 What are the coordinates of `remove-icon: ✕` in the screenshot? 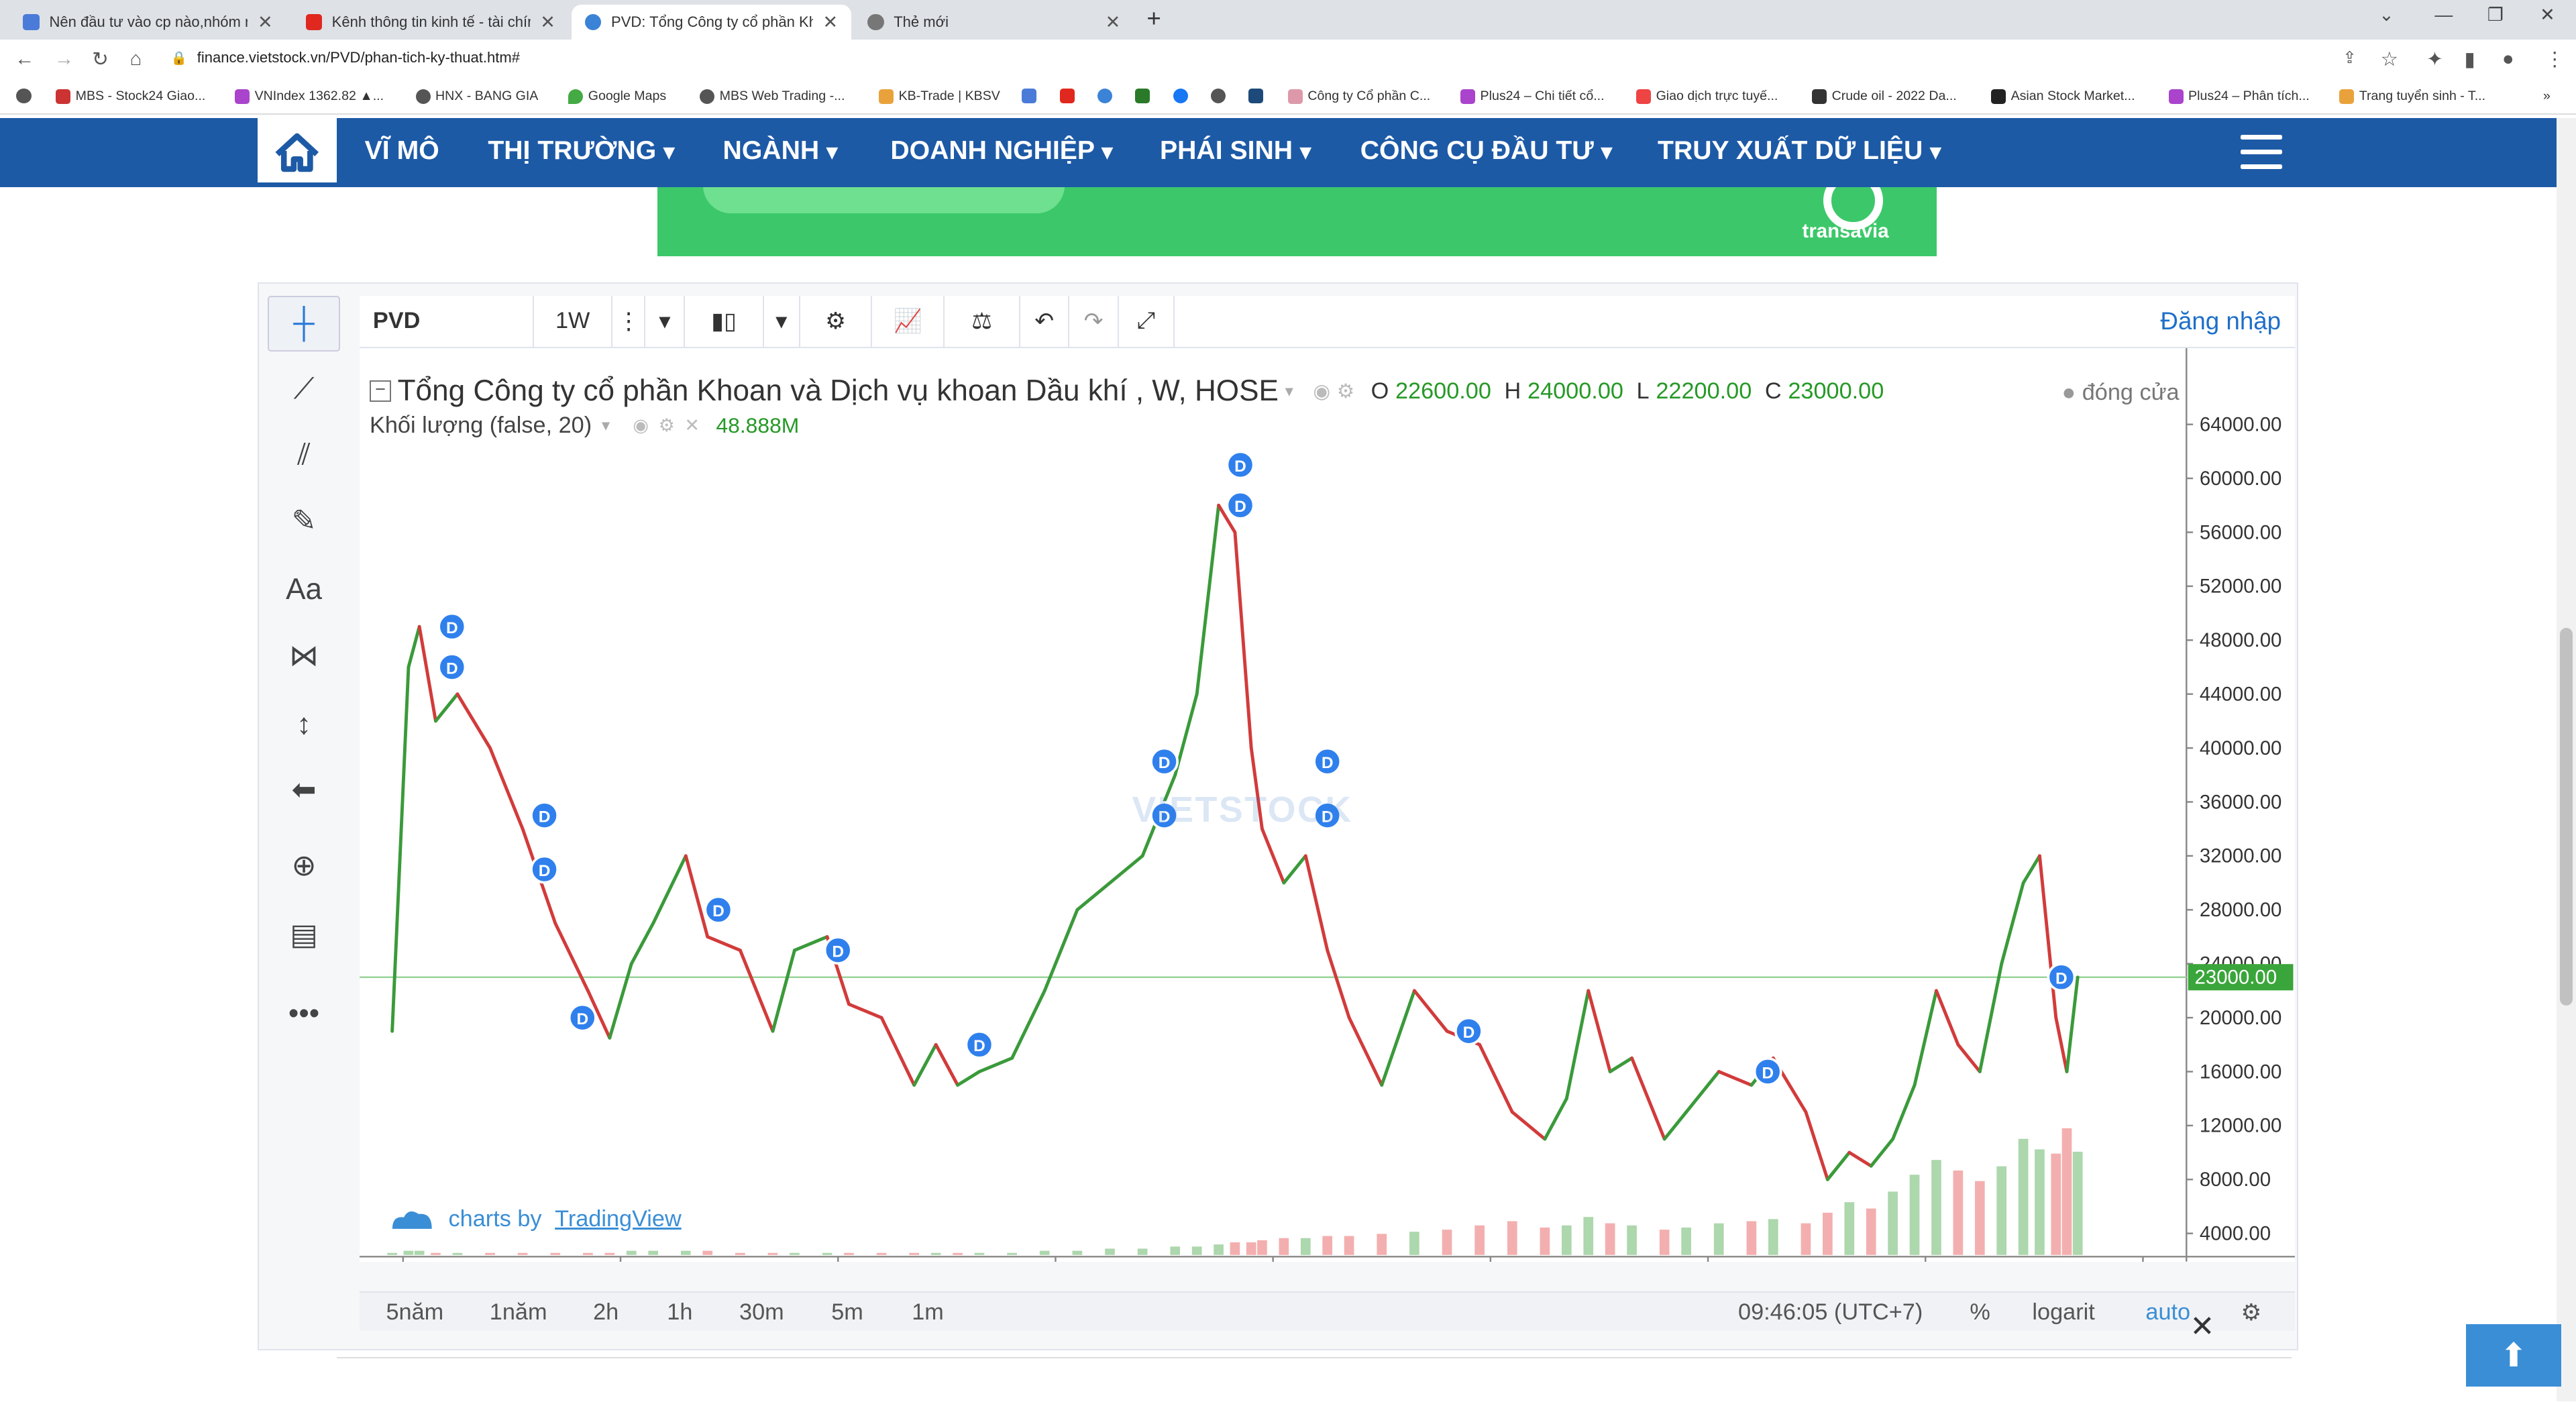 It's located at (692, 426).